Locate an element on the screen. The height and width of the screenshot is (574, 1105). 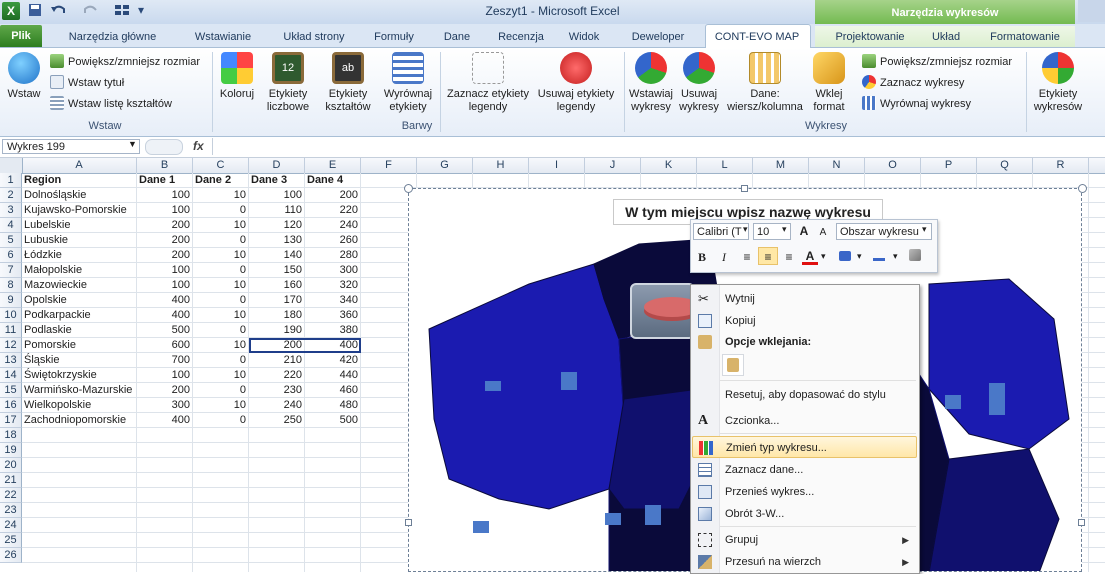
remove-legend-labels-button: Usuwaj etykiety legendy is located at coordinates (576, 83).